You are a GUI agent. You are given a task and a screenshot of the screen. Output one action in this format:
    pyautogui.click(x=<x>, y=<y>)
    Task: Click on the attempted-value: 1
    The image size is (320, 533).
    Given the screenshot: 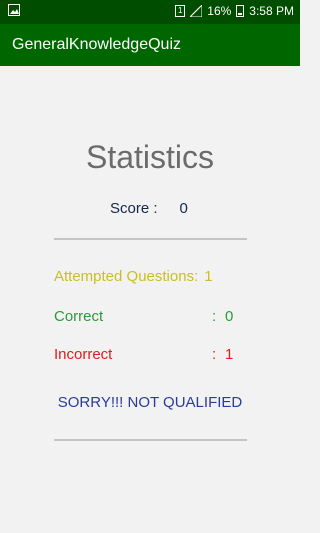 What is the action you would take?
    pyautogui.click(x=208, y=276)
    